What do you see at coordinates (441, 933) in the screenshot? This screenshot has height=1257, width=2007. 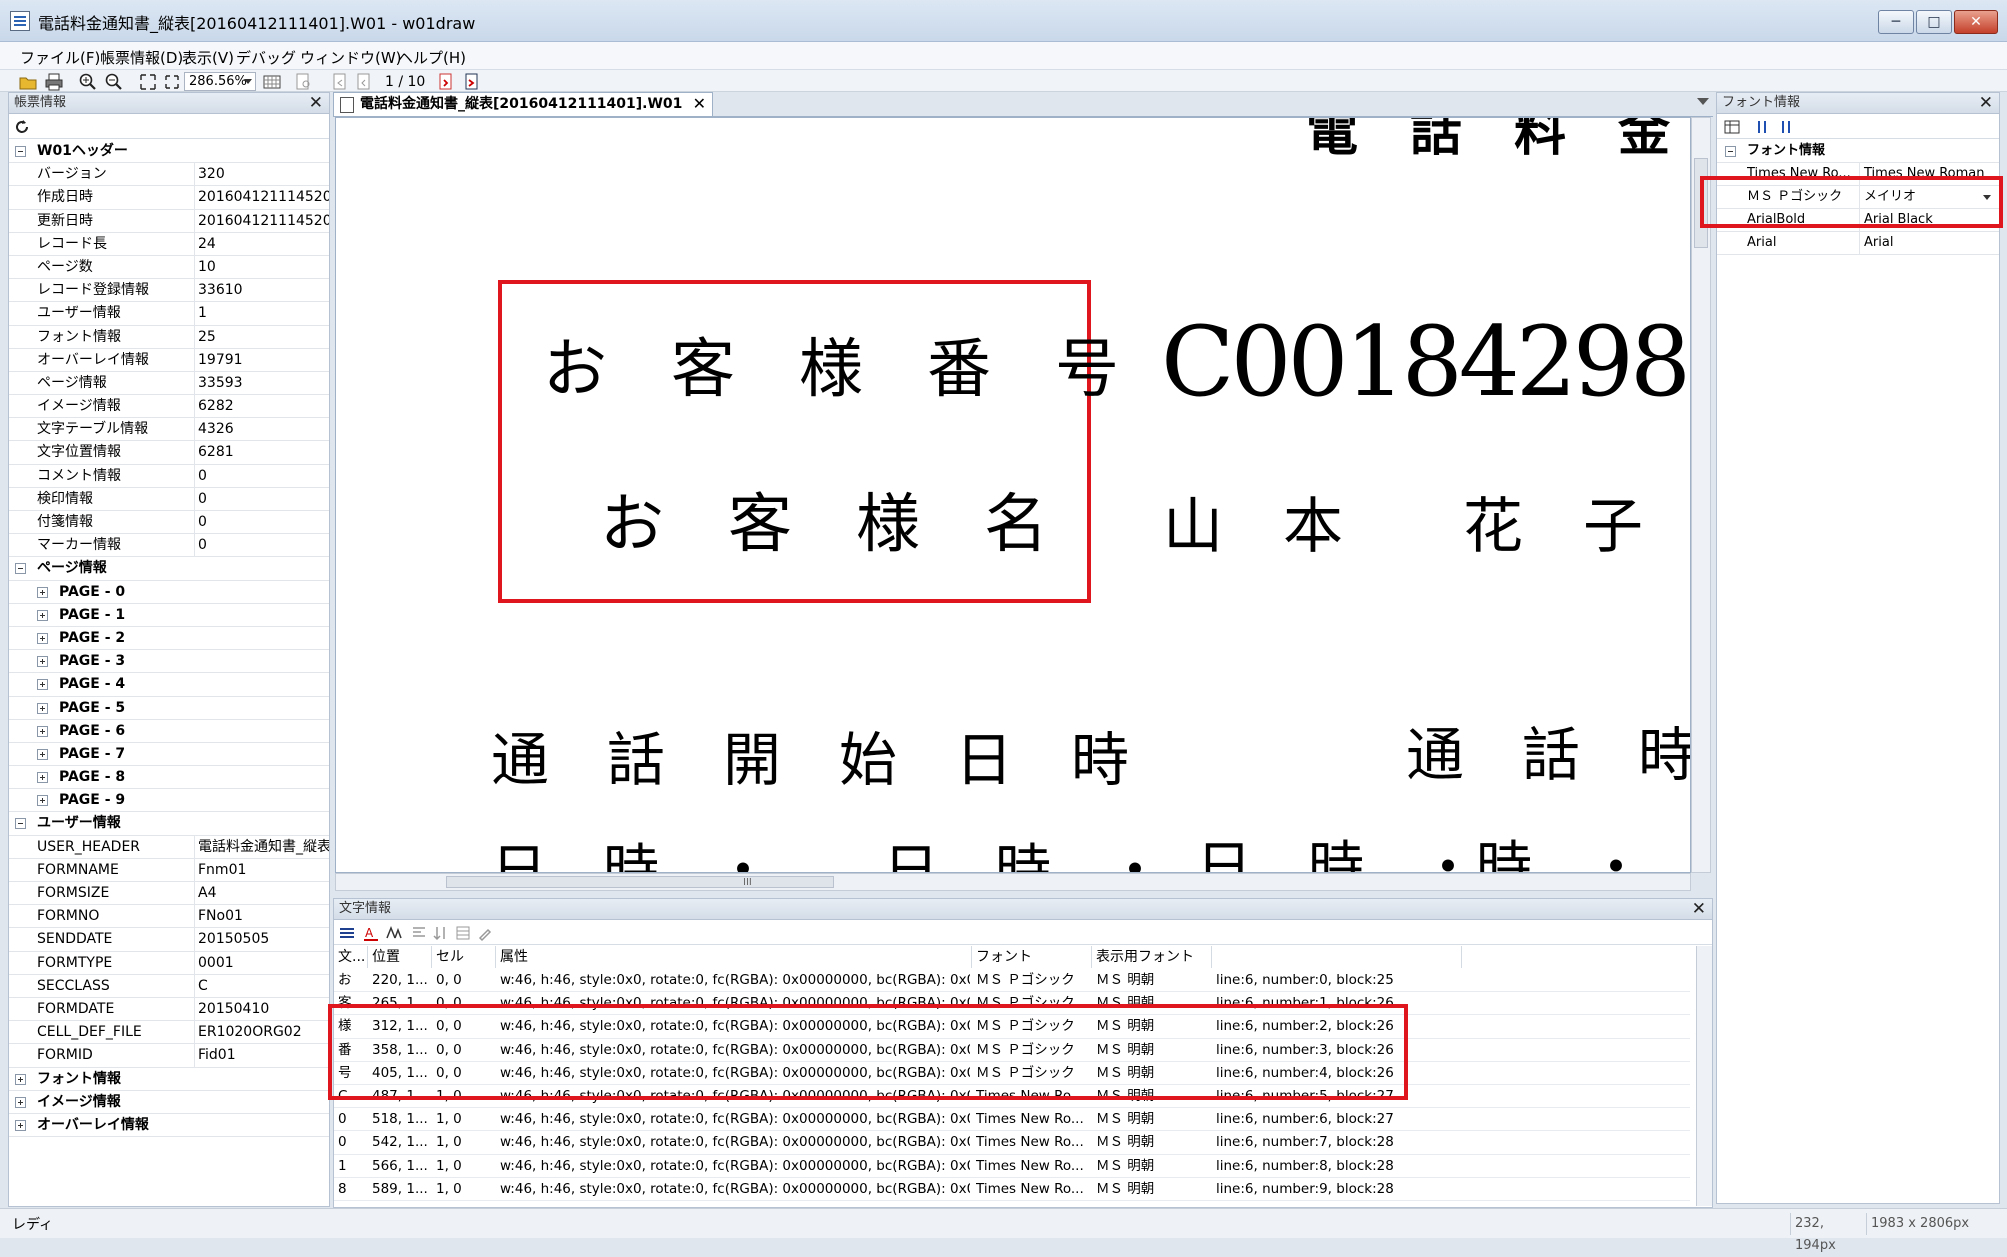 I see `sort-icon` at bounding box center [441, 933].